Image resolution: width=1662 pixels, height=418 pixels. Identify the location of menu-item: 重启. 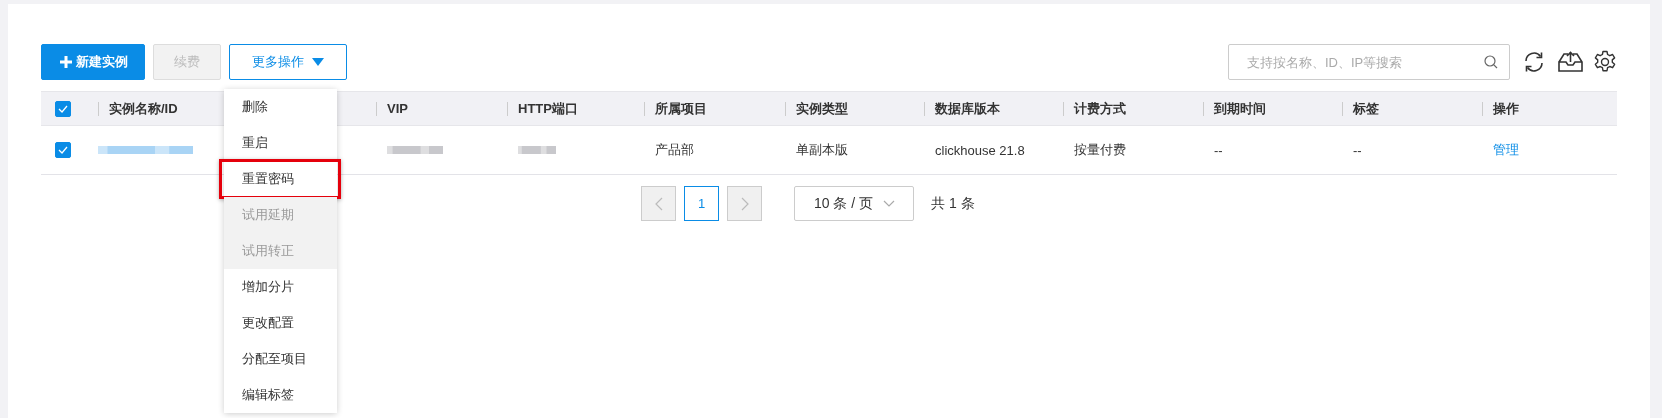
(280, 143).